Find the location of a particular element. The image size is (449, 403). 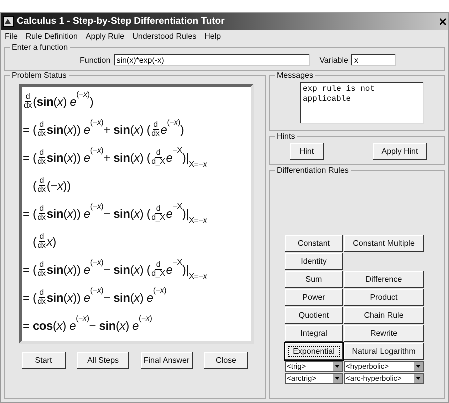

action-button: Final Answer is located at coordinates (166, 360).